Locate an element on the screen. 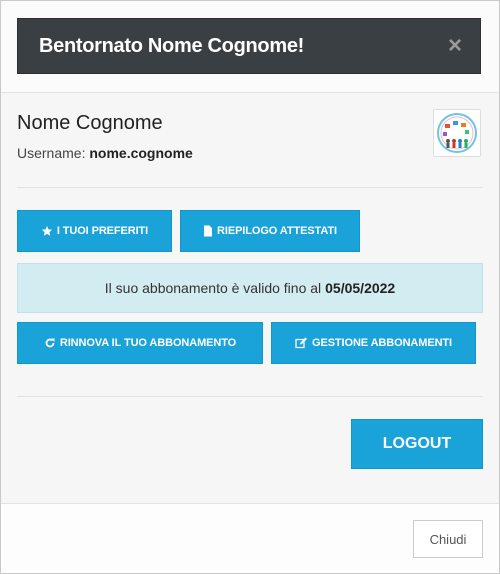 The height and width of the screenshot is (574, 500). avatar-logo-icon is located at coordinates (457, 133).